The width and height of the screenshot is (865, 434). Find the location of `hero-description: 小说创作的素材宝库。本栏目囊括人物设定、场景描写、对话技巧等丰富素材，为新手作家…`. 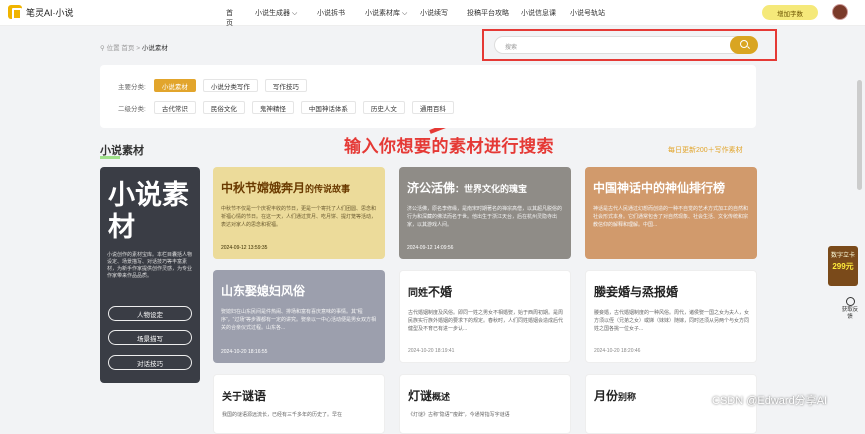

hero-description: 小说创作的素材宝库。本栏目囊括人物设定、场景描写、对话技巧等丰富素材，为新手作家… is located at coordinates (150, 265).